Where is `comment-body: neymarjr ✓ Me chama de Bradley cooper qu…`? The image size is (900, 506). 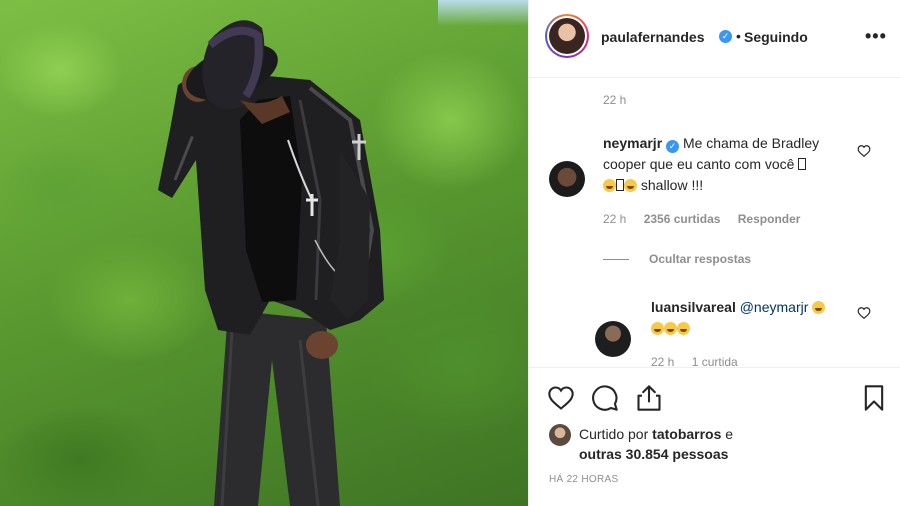
comment-body: neymarjr ✓ Me chama de Bradley cooper qu… is located at coordinates (721, 164).